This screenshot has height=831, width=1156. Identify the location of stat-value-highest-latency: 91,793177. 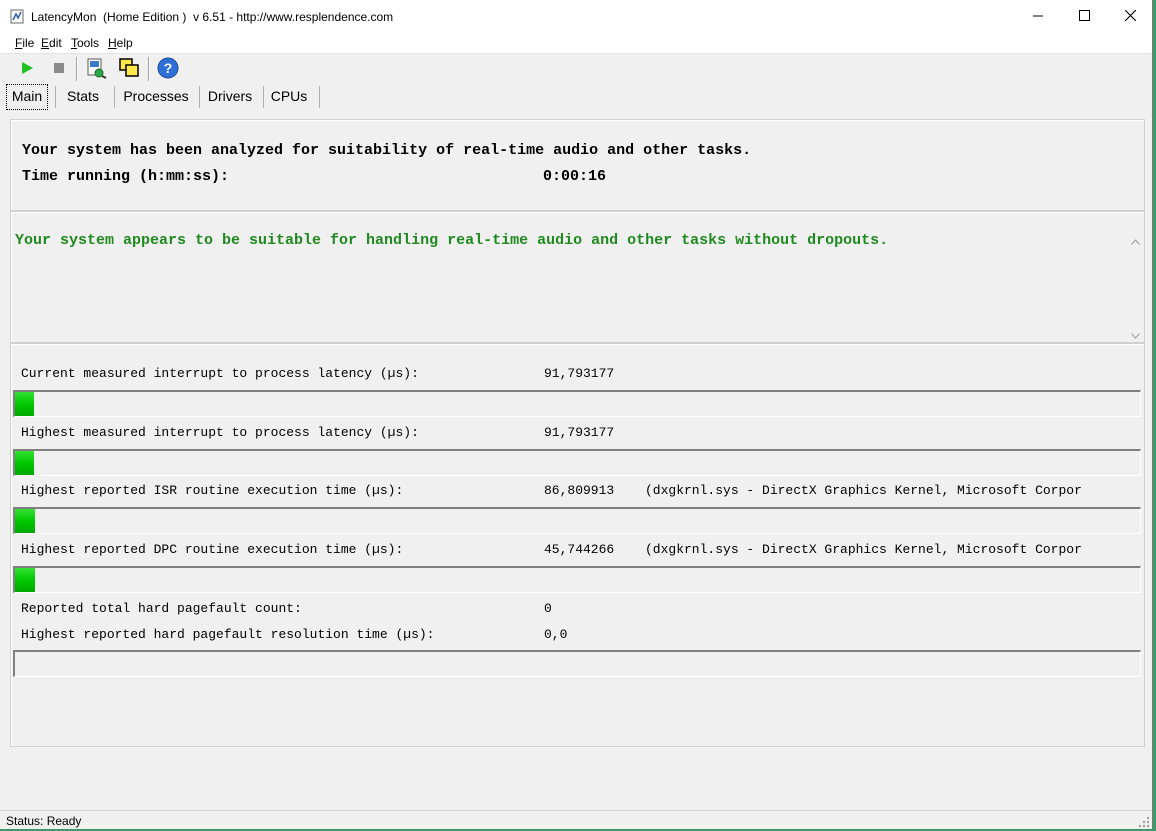
(579, 432).